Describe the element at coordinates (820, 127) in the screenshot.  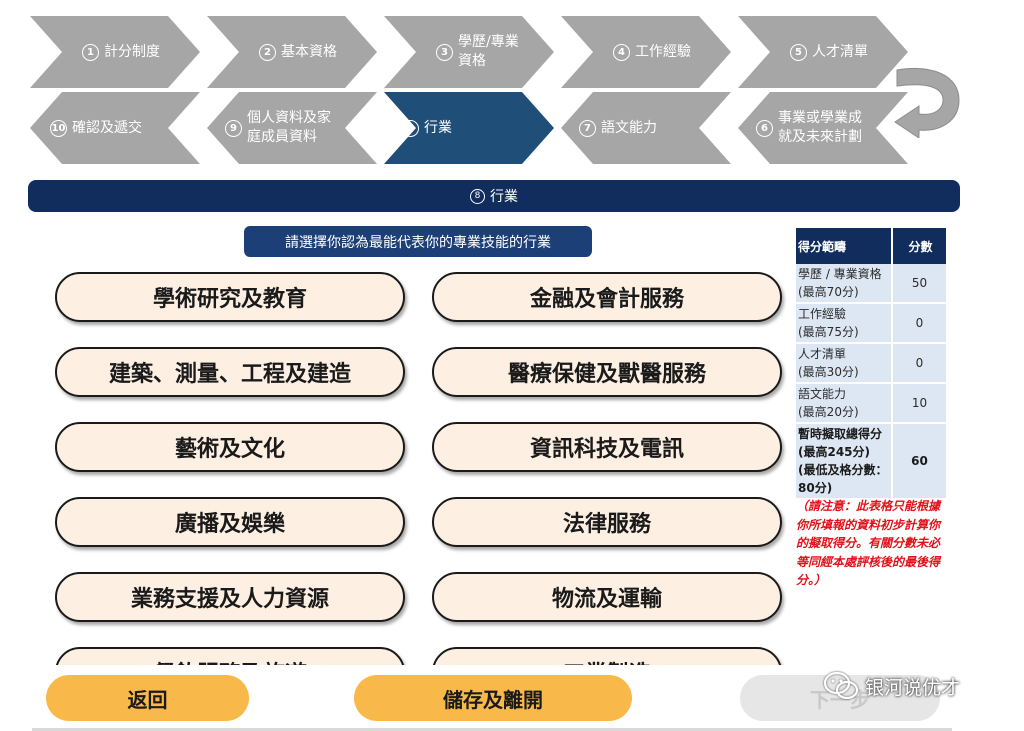
I see `step-label: 事業或學業成就及未來計劃` at that location.